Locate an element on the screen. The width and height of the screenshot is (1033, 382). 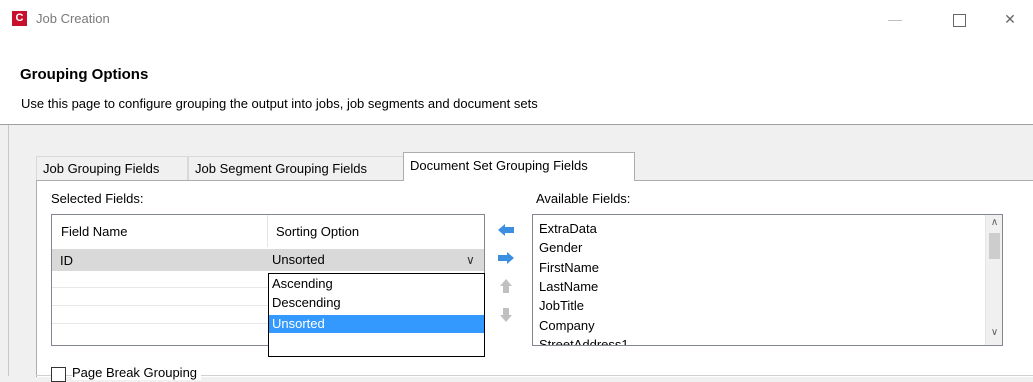
tab-job-grouping-fields: Job Grouping Fields is located at coordinates (112, 168).